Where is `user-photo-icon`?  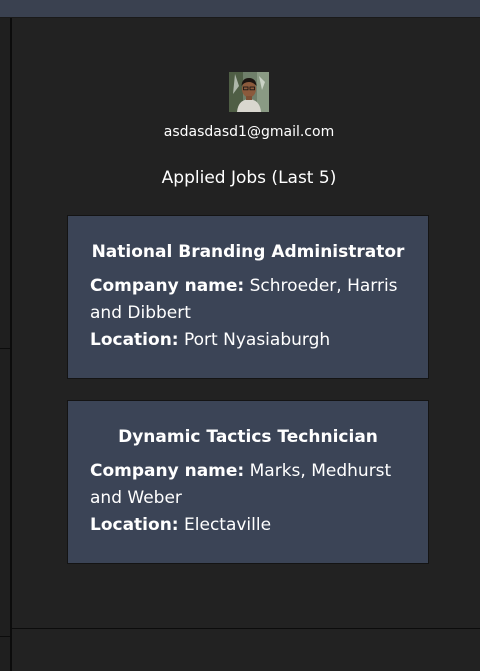
user-photo-icon is located at coordinates (249, 92).